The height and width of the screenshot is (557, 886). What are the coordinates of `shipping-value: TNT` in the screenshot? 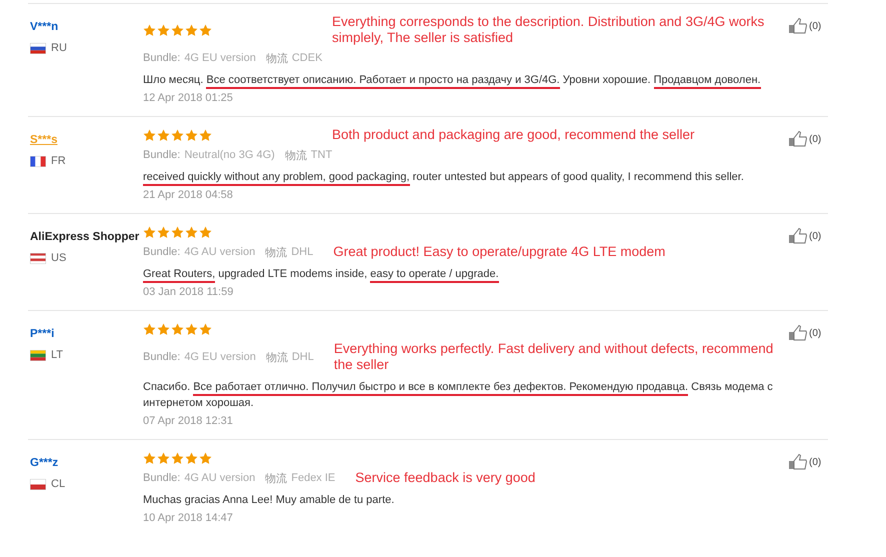 It's located at (321, 155).